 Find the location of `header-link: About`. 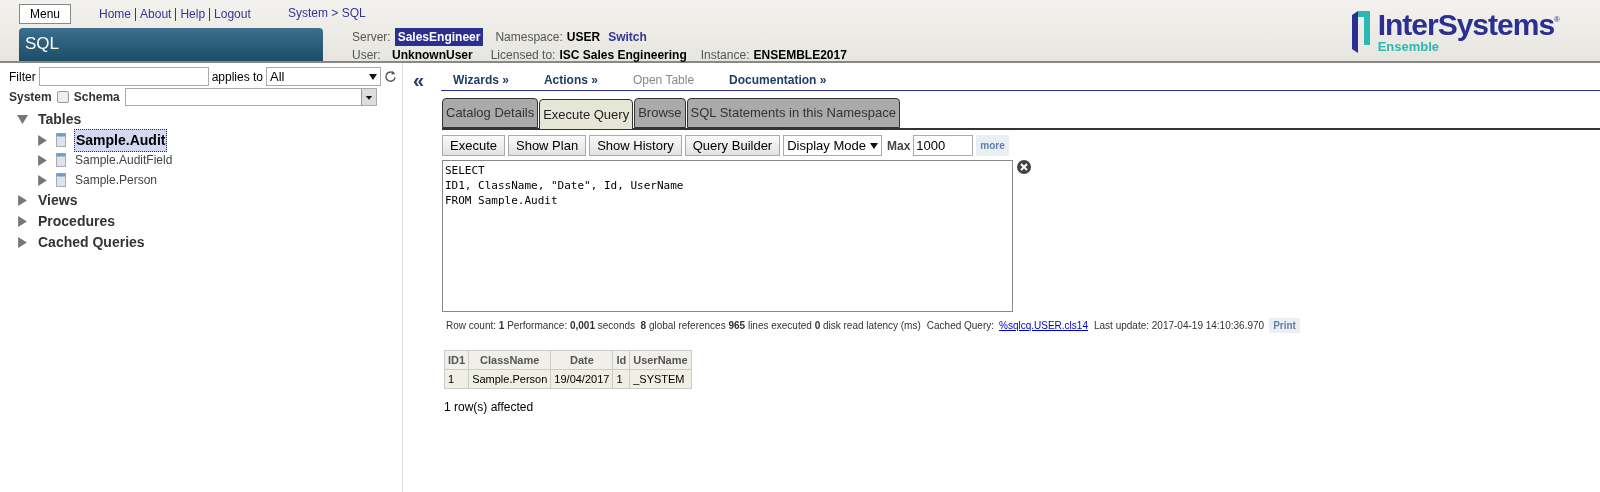

header-link: About is located at coordinates (156, 14).